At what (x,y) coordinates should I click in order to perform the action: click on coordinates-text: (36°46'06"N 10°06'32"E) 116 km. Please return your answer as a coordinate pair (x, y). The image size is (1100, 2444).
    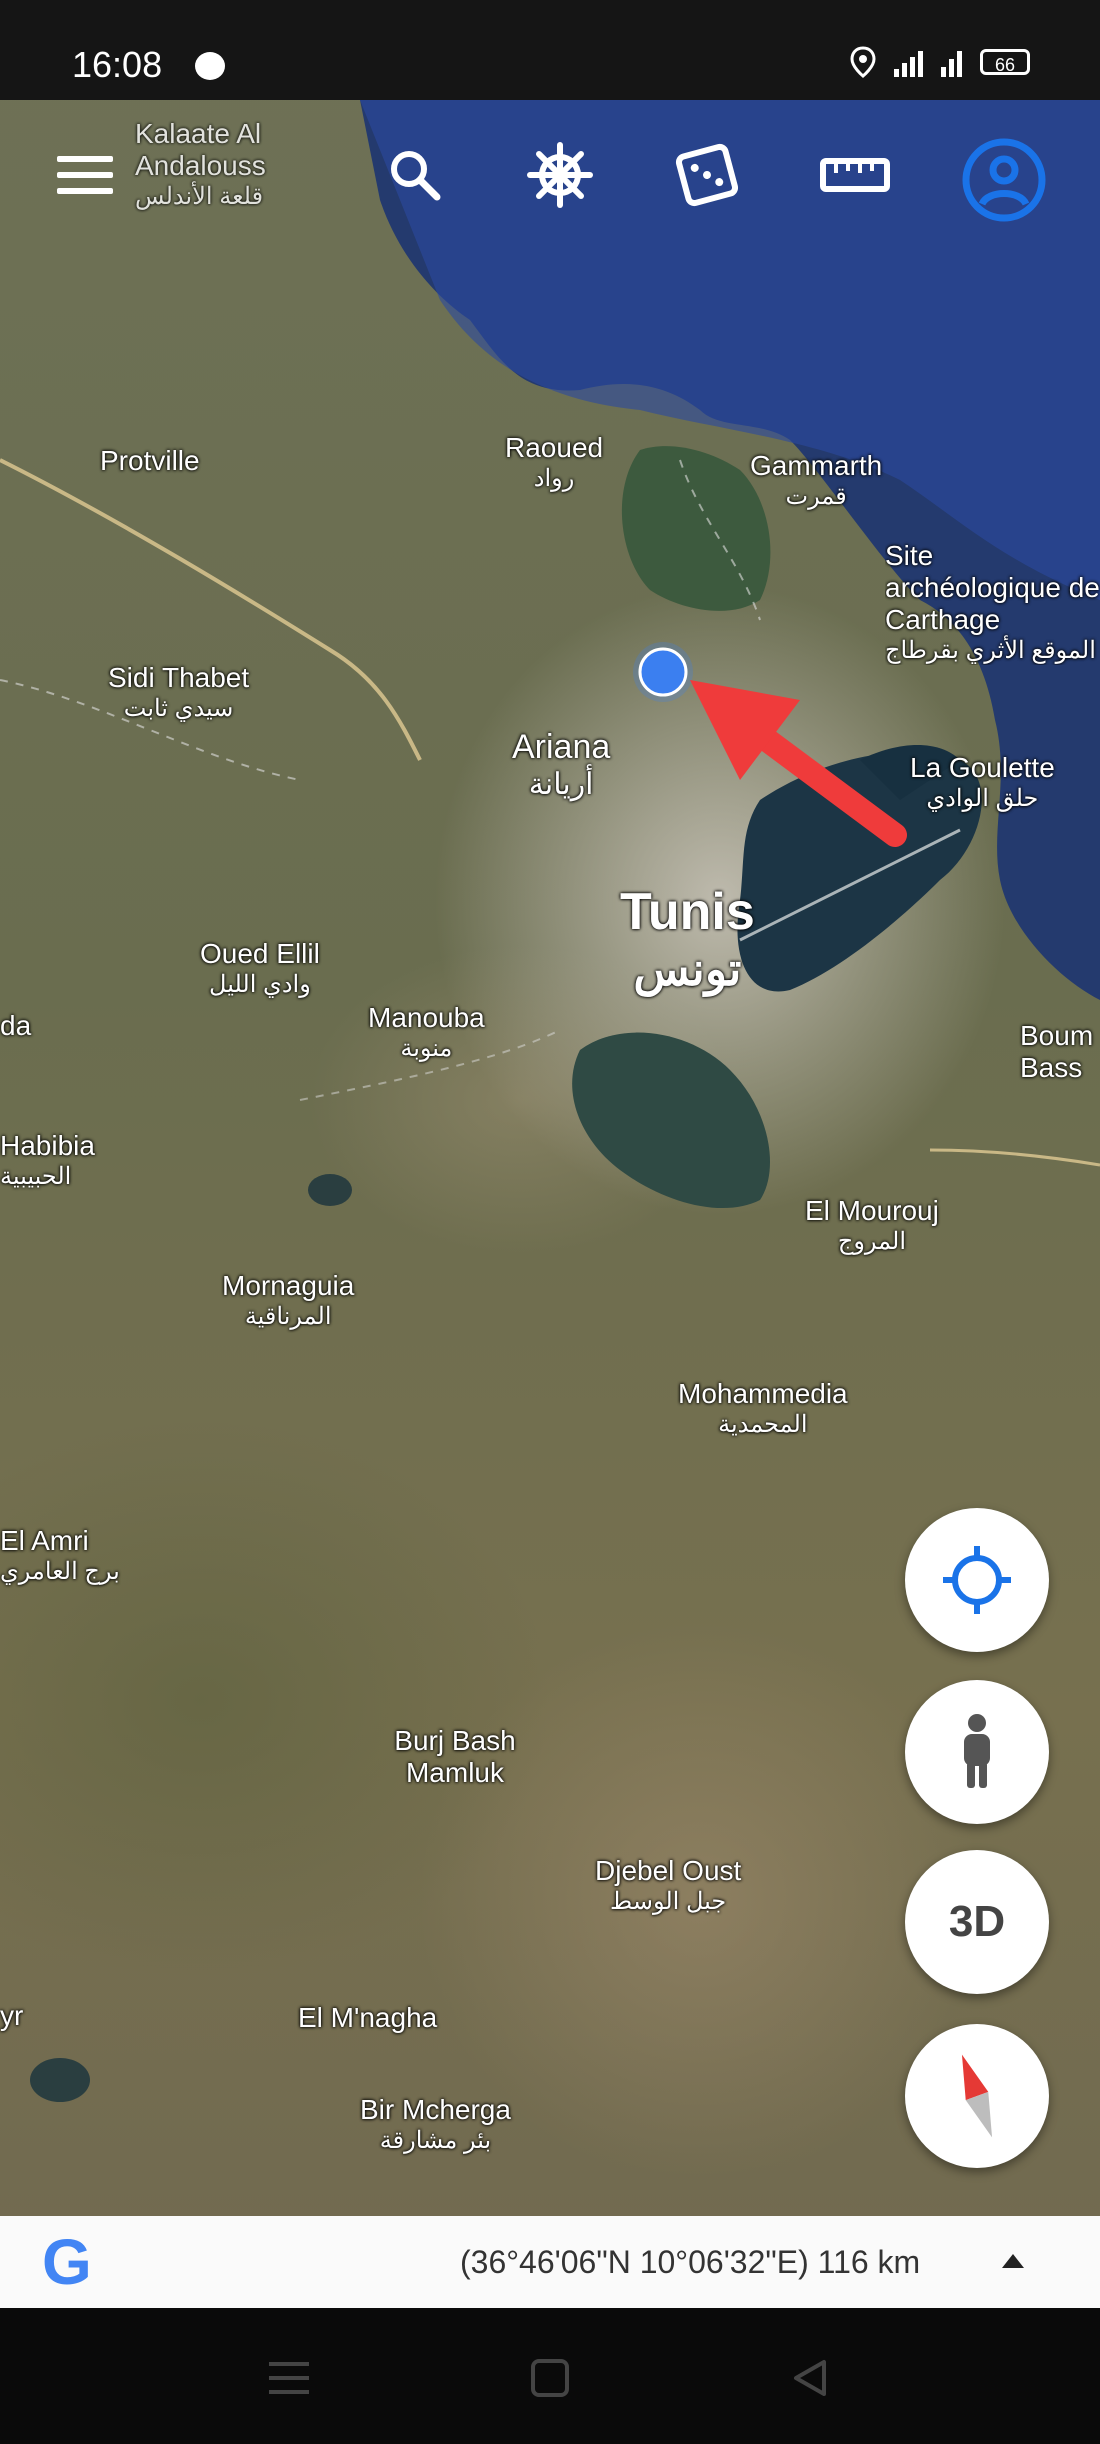
    Looking at the image, I should click on (690, 2262).